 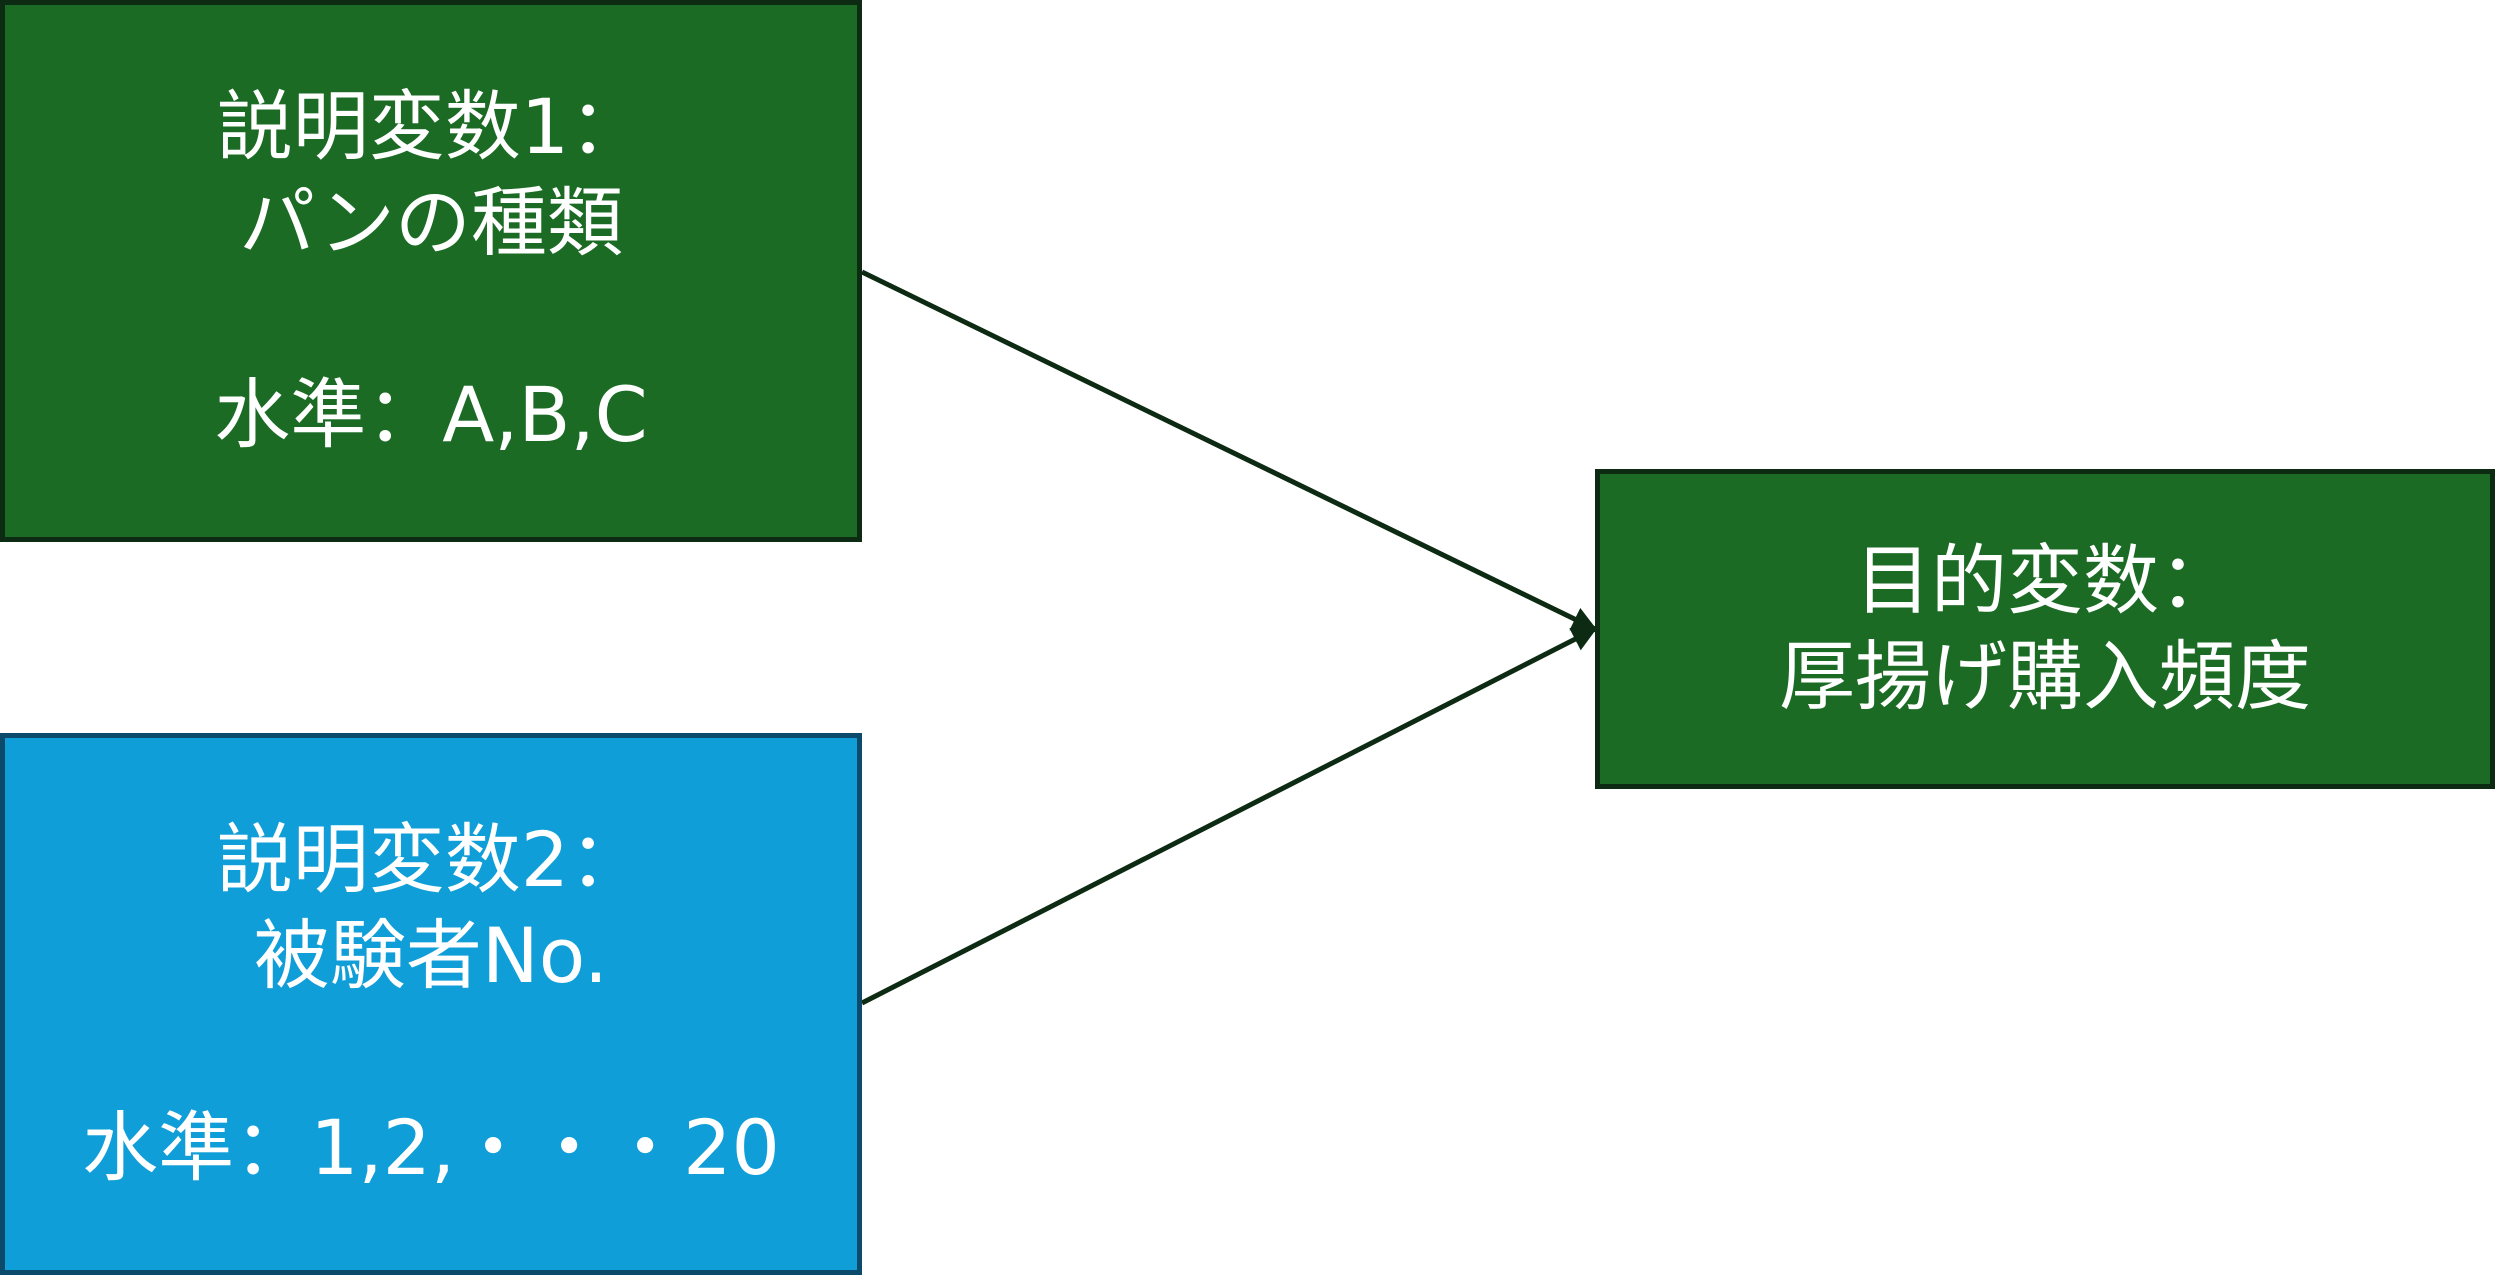 I want to click on explanatory-variable-1-box: 説明変数1： パンの種類 水準：A,B,C, so click(x=431, y=271).